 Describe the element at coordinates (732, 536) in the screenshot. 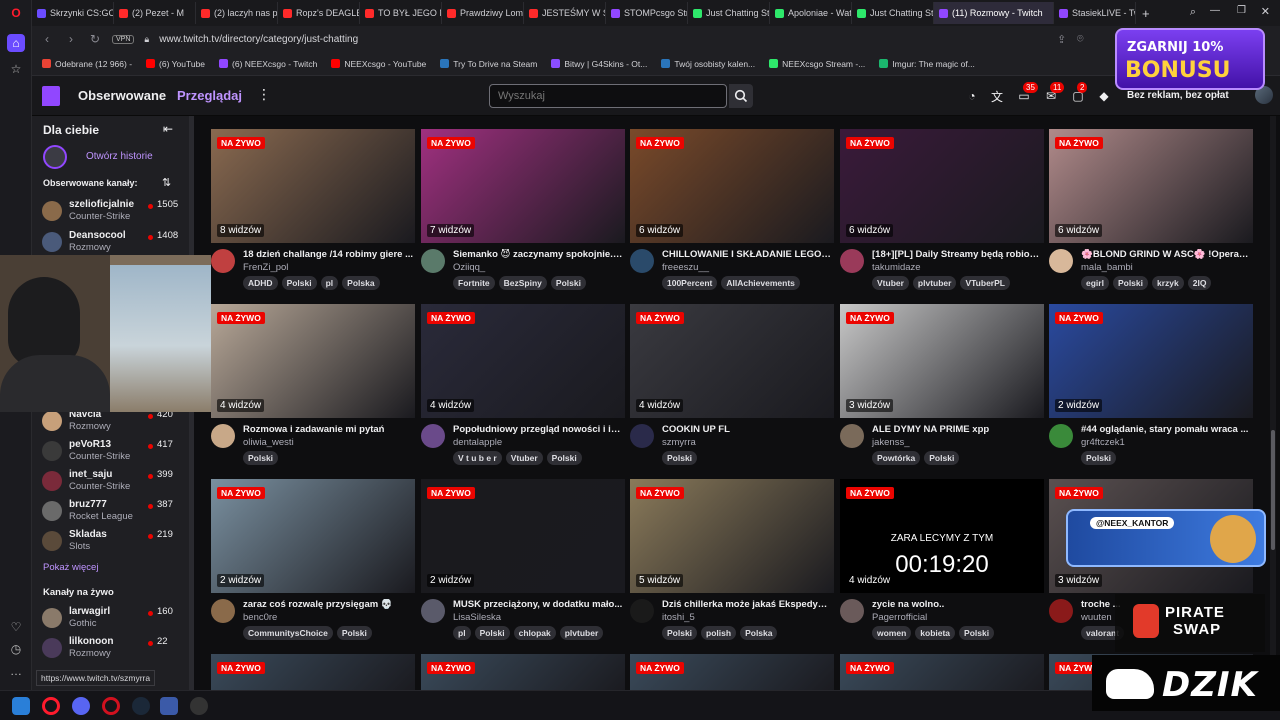

I see `stream-thumbnail: NA ŻYWO 5 widzów` at that location.